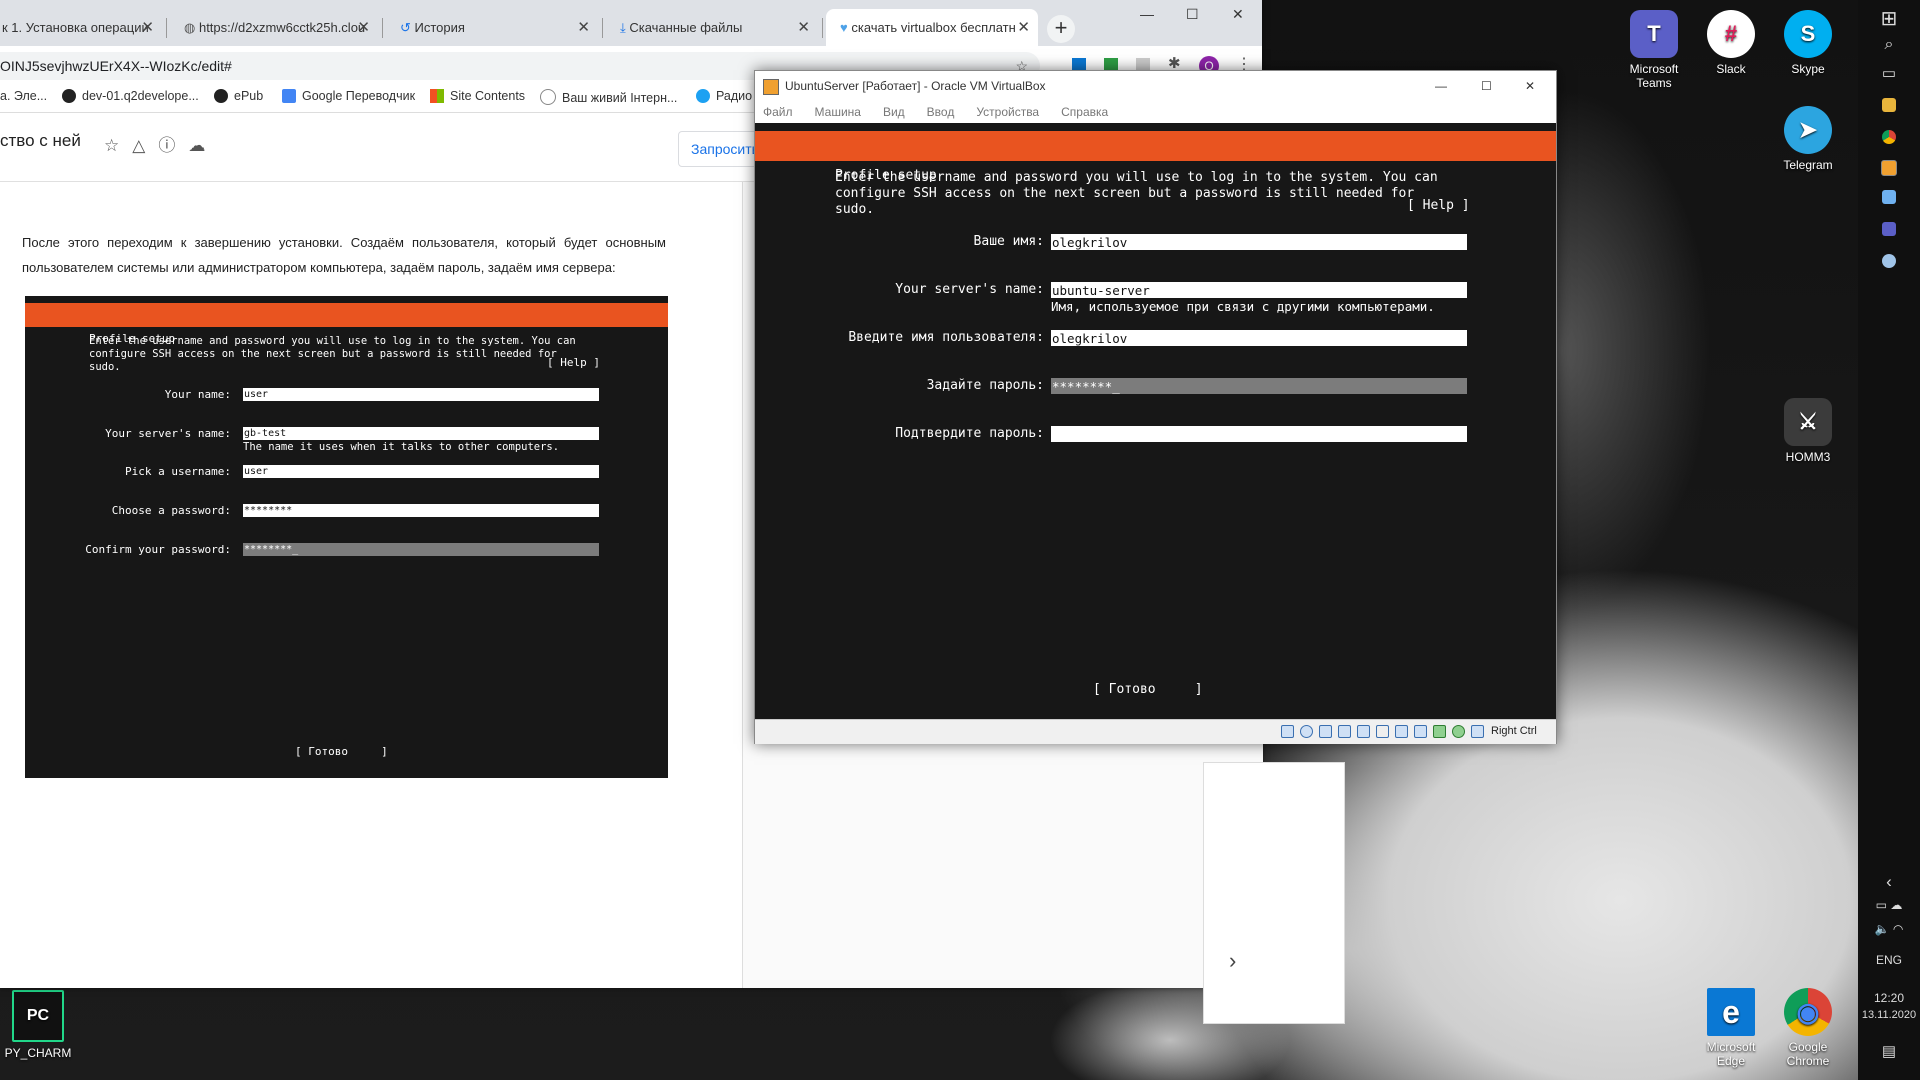  I want to click on field-label: Подтвердите пароль:, so click(969, 433).